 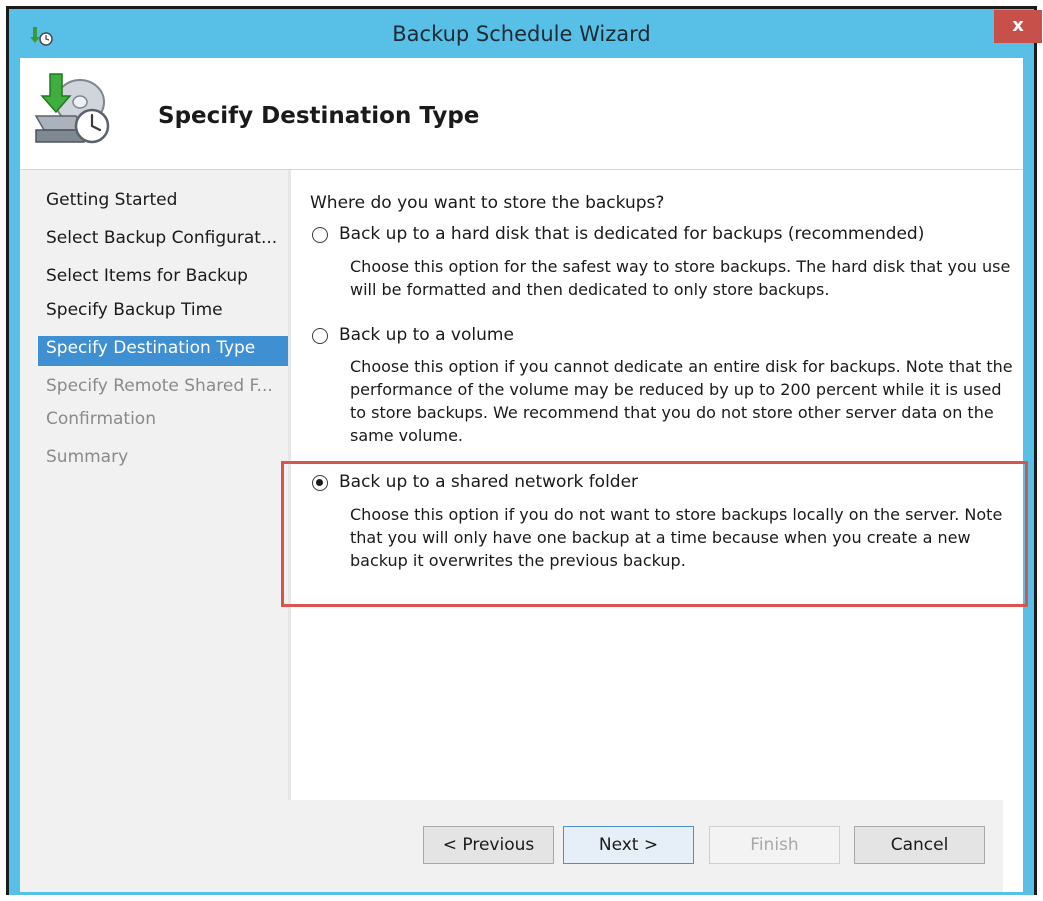 I want to click on wizard-header: Specify Destination Type, so click(x=521, y=114).